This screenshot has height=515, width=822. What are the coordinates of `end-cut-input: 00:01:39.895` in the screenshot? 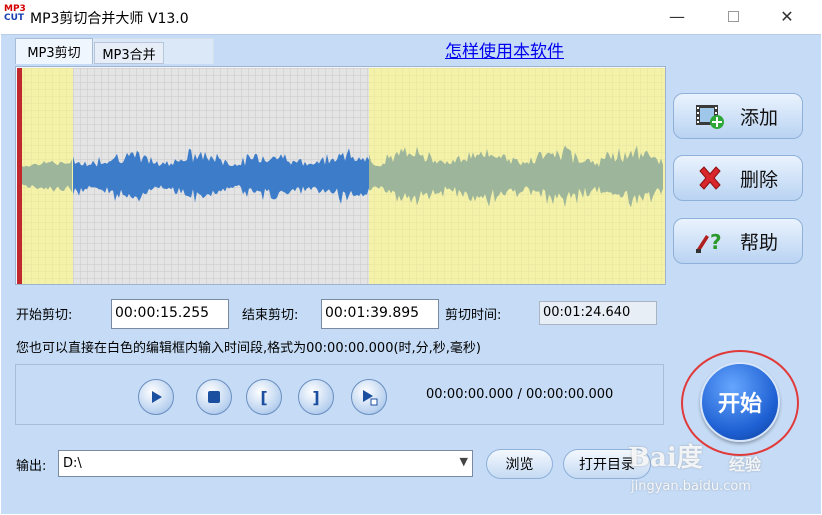 It's located at (380, 314).